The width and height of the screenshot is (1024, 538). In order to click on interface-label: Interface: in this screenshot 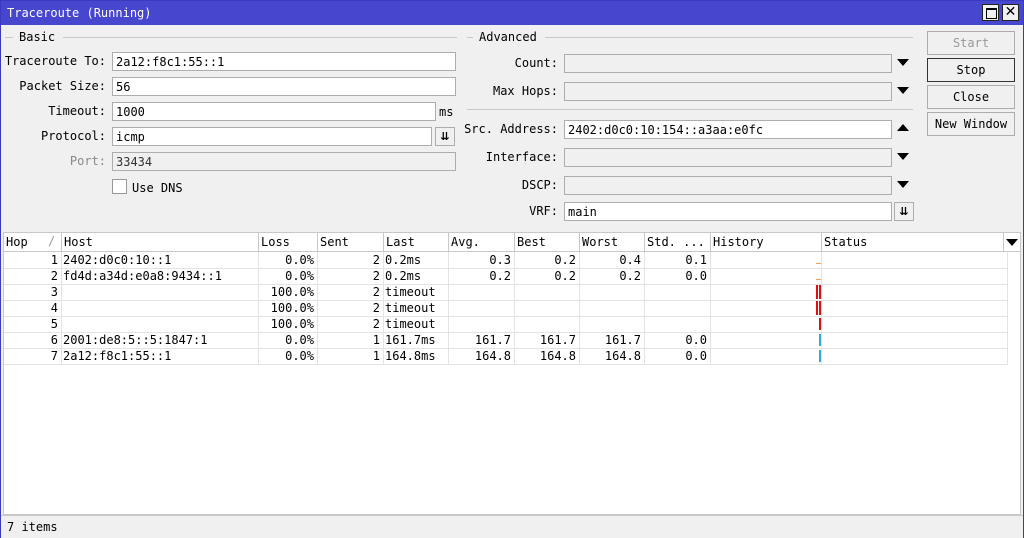, I will do `click(521, 157)`.